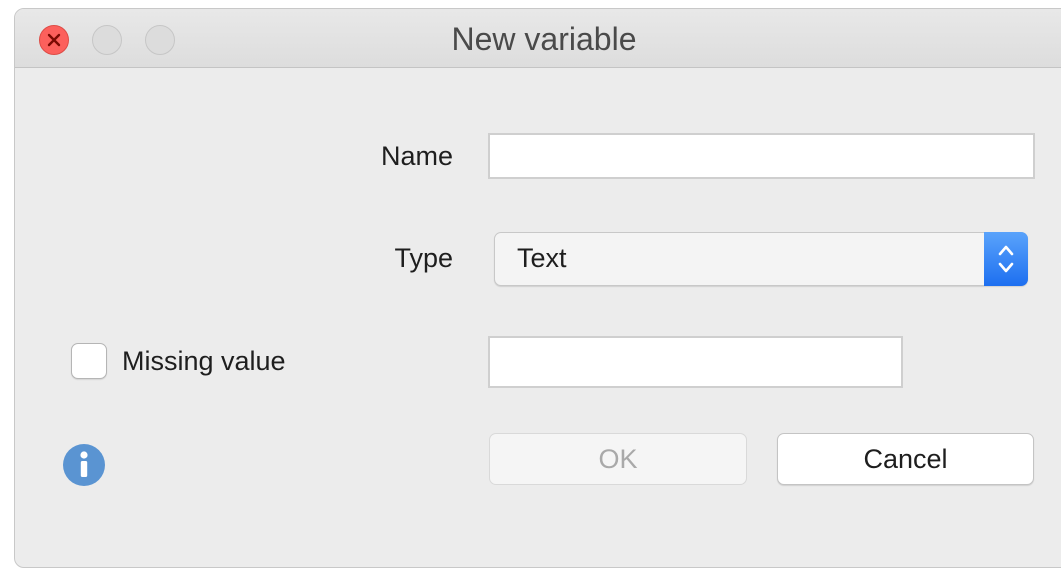  What do you see at coordinates (423, 258) in the screenshot?
I see `type-label: Type` at bounding box center [423, 258].